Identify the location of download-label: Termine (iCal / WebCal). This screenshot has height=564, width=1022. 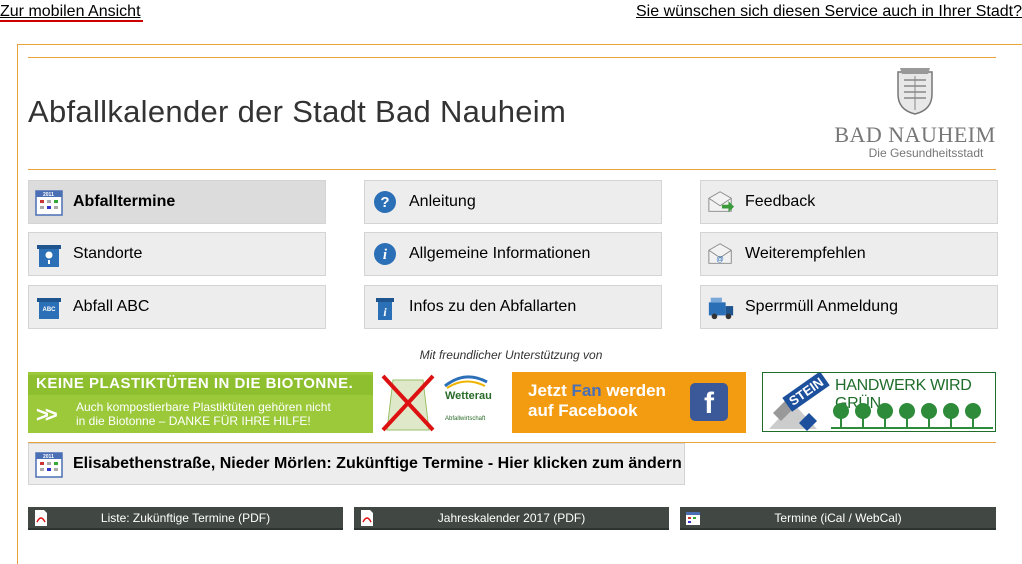
(838, 517).